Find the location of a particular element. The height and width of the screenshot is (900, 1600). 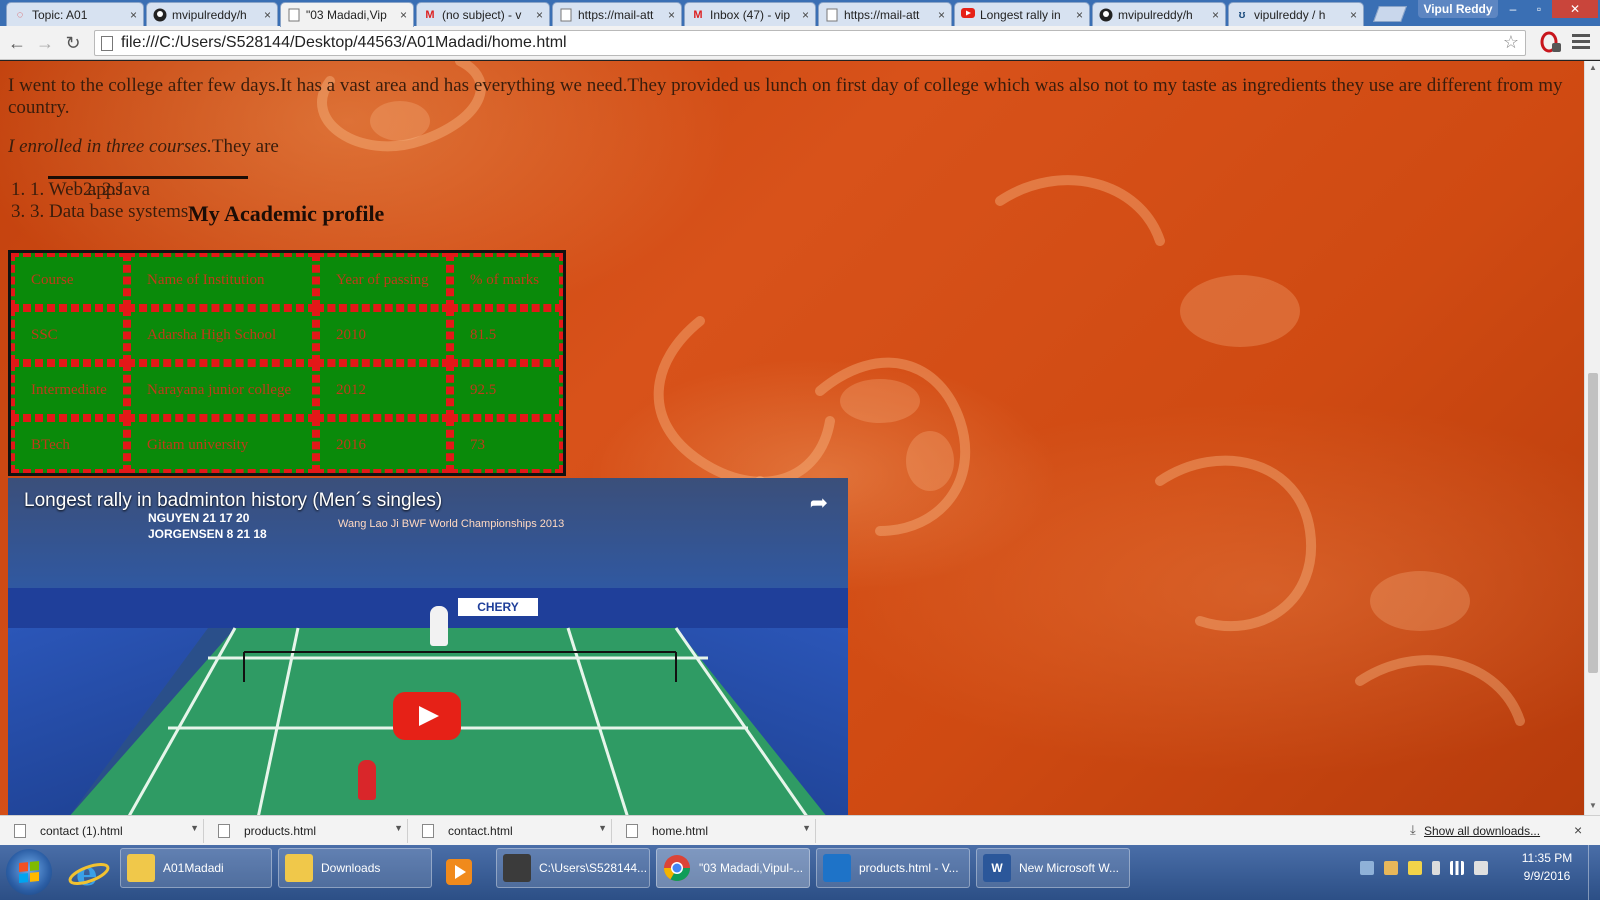

wifi-signal-icon is located at coordinates (1457, 868).